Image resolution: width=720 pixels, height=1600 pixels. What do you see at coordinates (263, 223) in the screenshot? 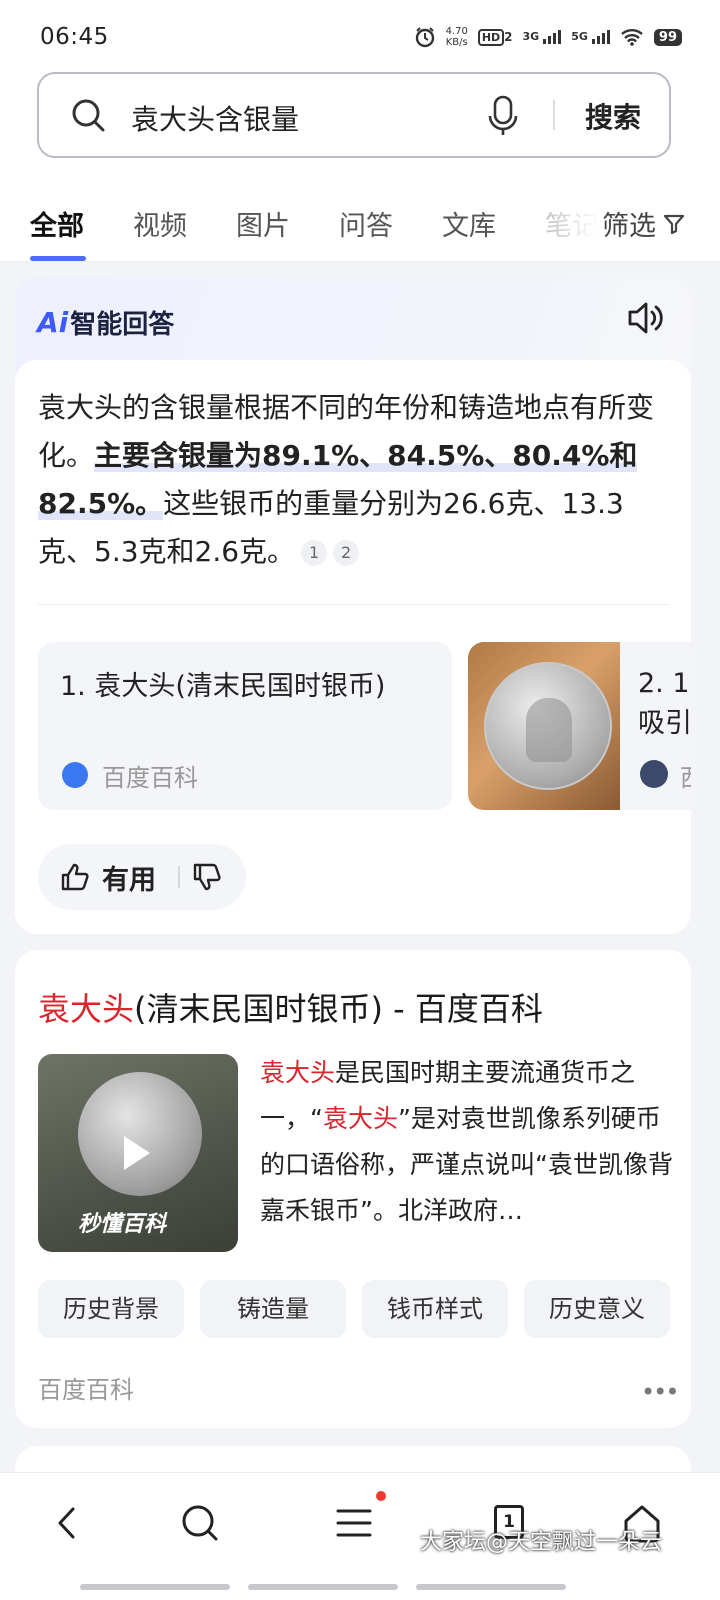
I see `tab-images: 图片` at bounding box center [263, 223].